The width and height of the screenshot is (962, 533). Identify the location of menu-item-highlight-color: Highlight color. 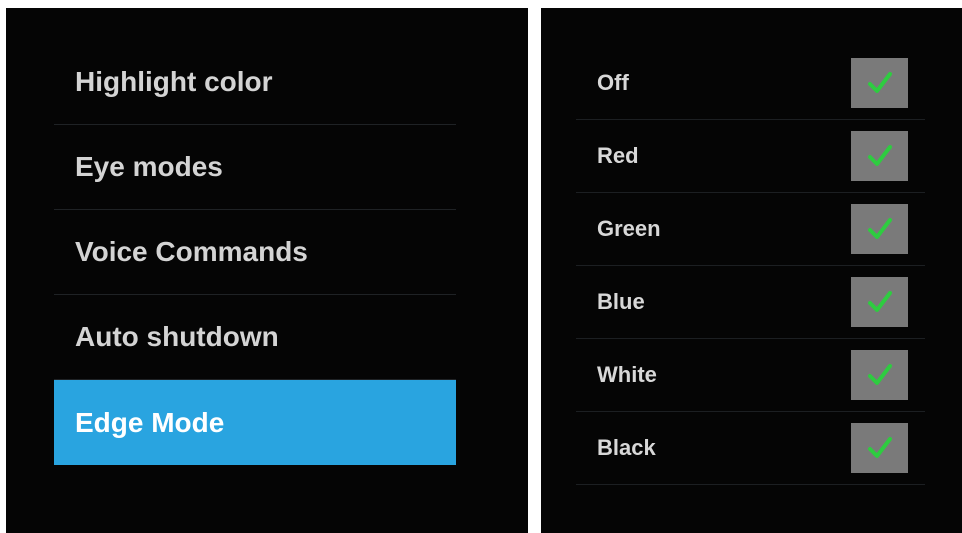
(255, 82).